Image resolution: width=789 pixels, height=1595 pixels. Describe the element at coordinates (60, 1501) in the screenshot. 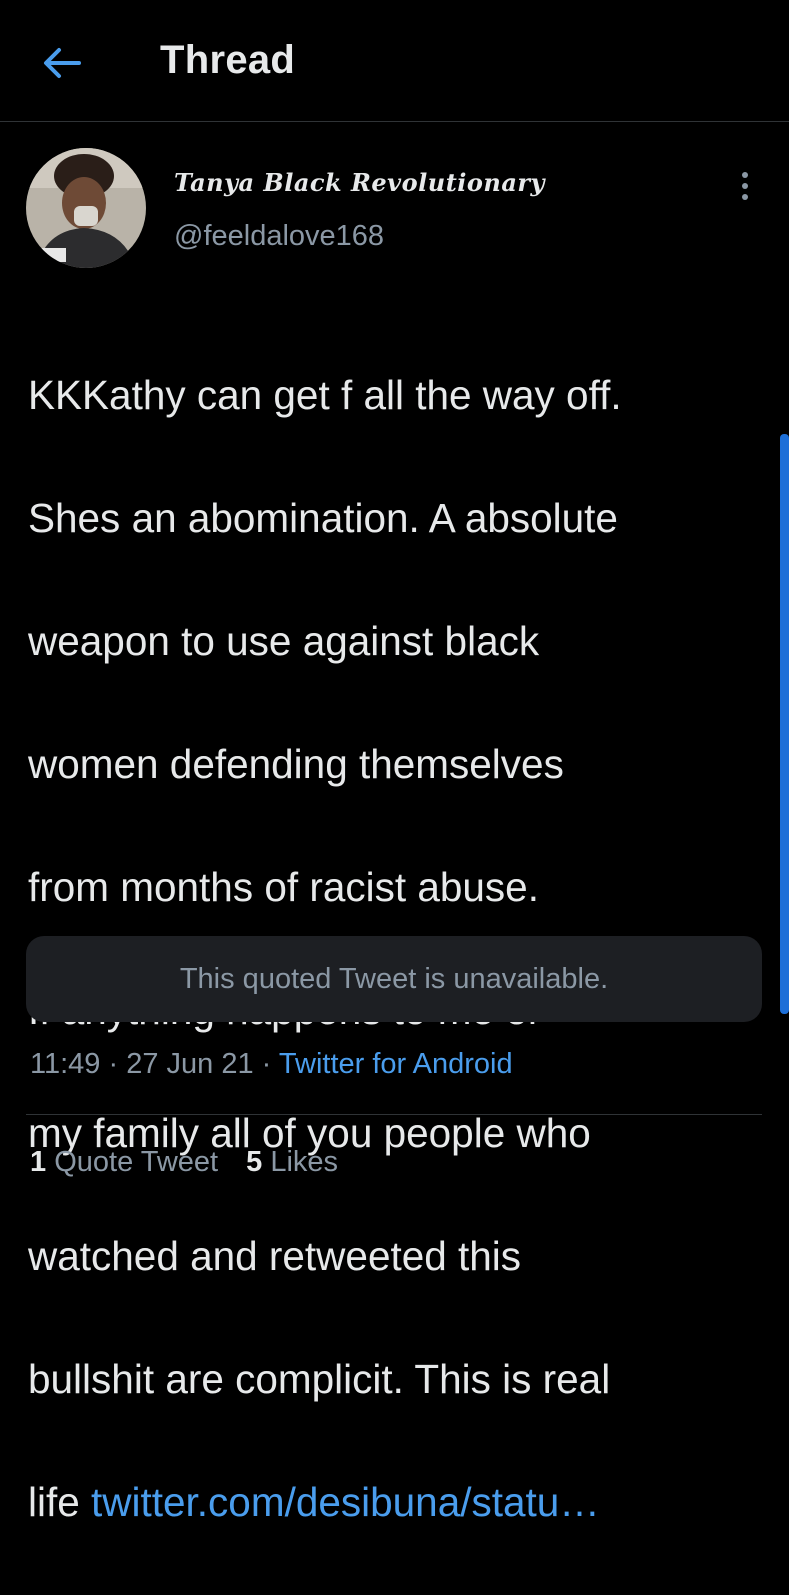

I see `tweet-line-prefix: life` at that location.